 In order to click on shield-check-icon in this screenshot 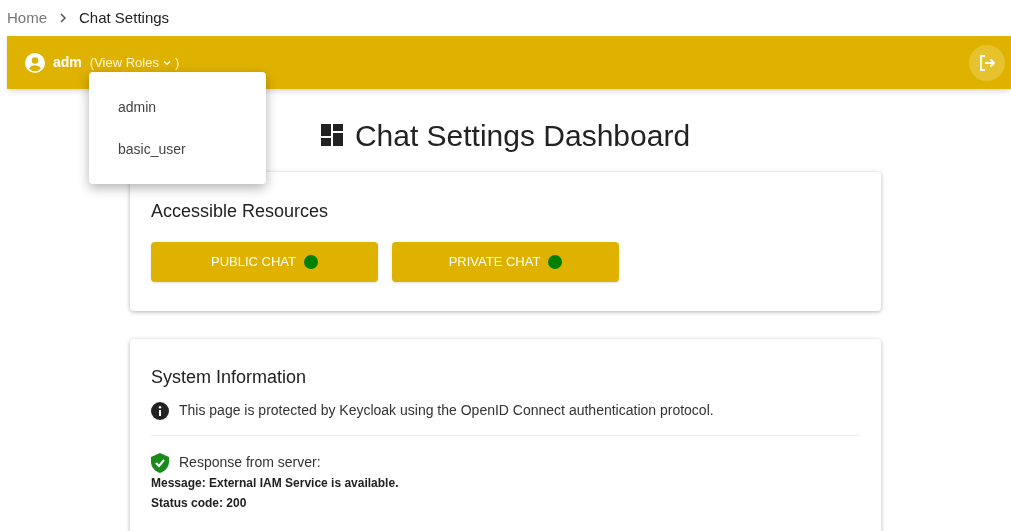, I will do `click(160, 462)`.